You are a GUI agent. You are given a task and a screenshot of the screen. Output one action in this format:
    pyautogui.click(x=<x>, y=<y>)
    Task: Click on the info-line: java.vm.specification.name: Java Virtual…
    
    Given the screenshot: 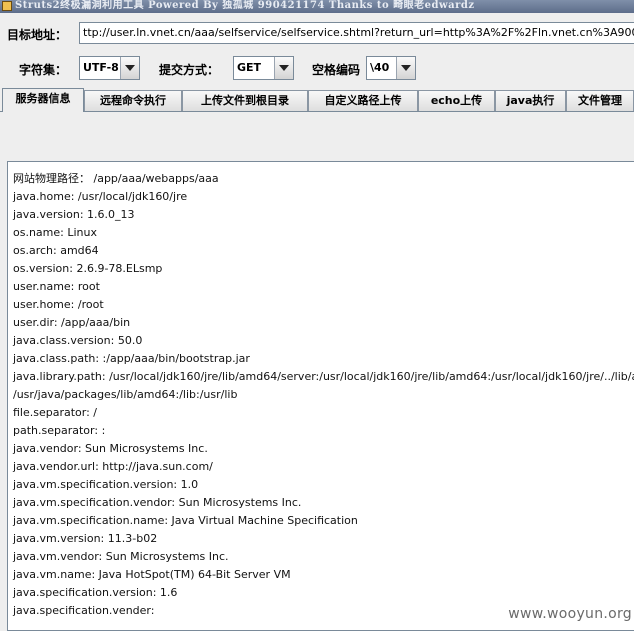 What is the action you would take?
    pyautogui.click(x=185, y=520)
    